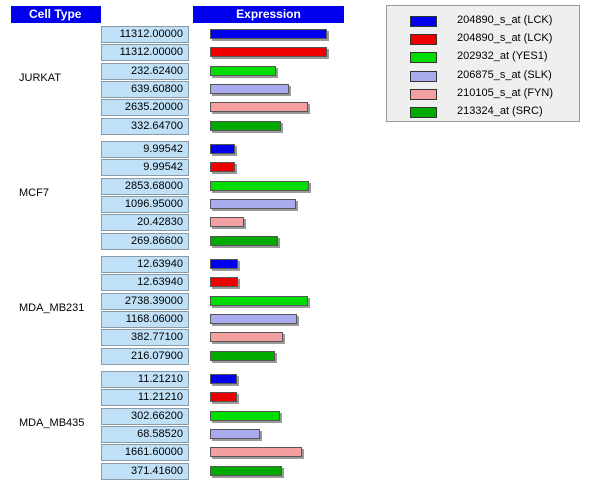  Describe the element at coordinates (145, 204) in the screenshot. I see `value-label: 1096.95000` at that location.